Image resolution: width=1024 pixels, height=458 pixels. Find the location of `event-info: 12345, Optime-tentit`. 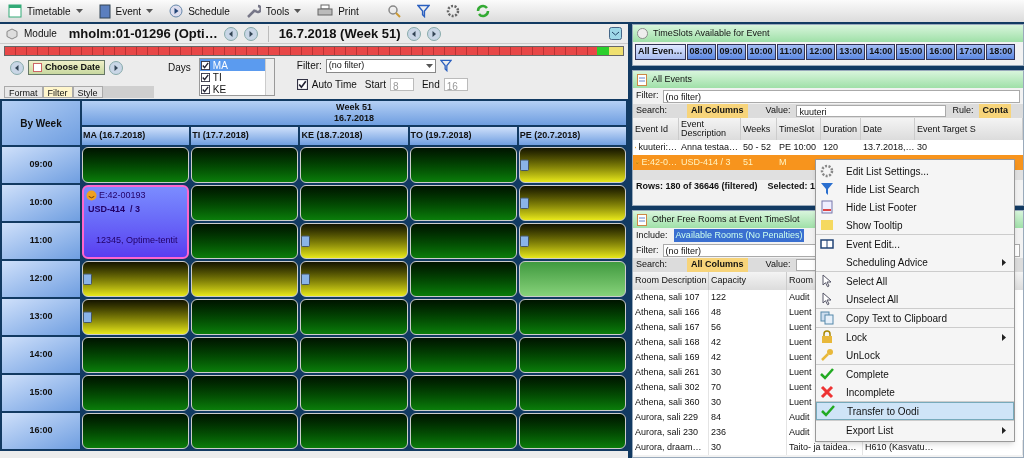

event-info: 12345, Optime-tentit is located at coordinates (137, 240).